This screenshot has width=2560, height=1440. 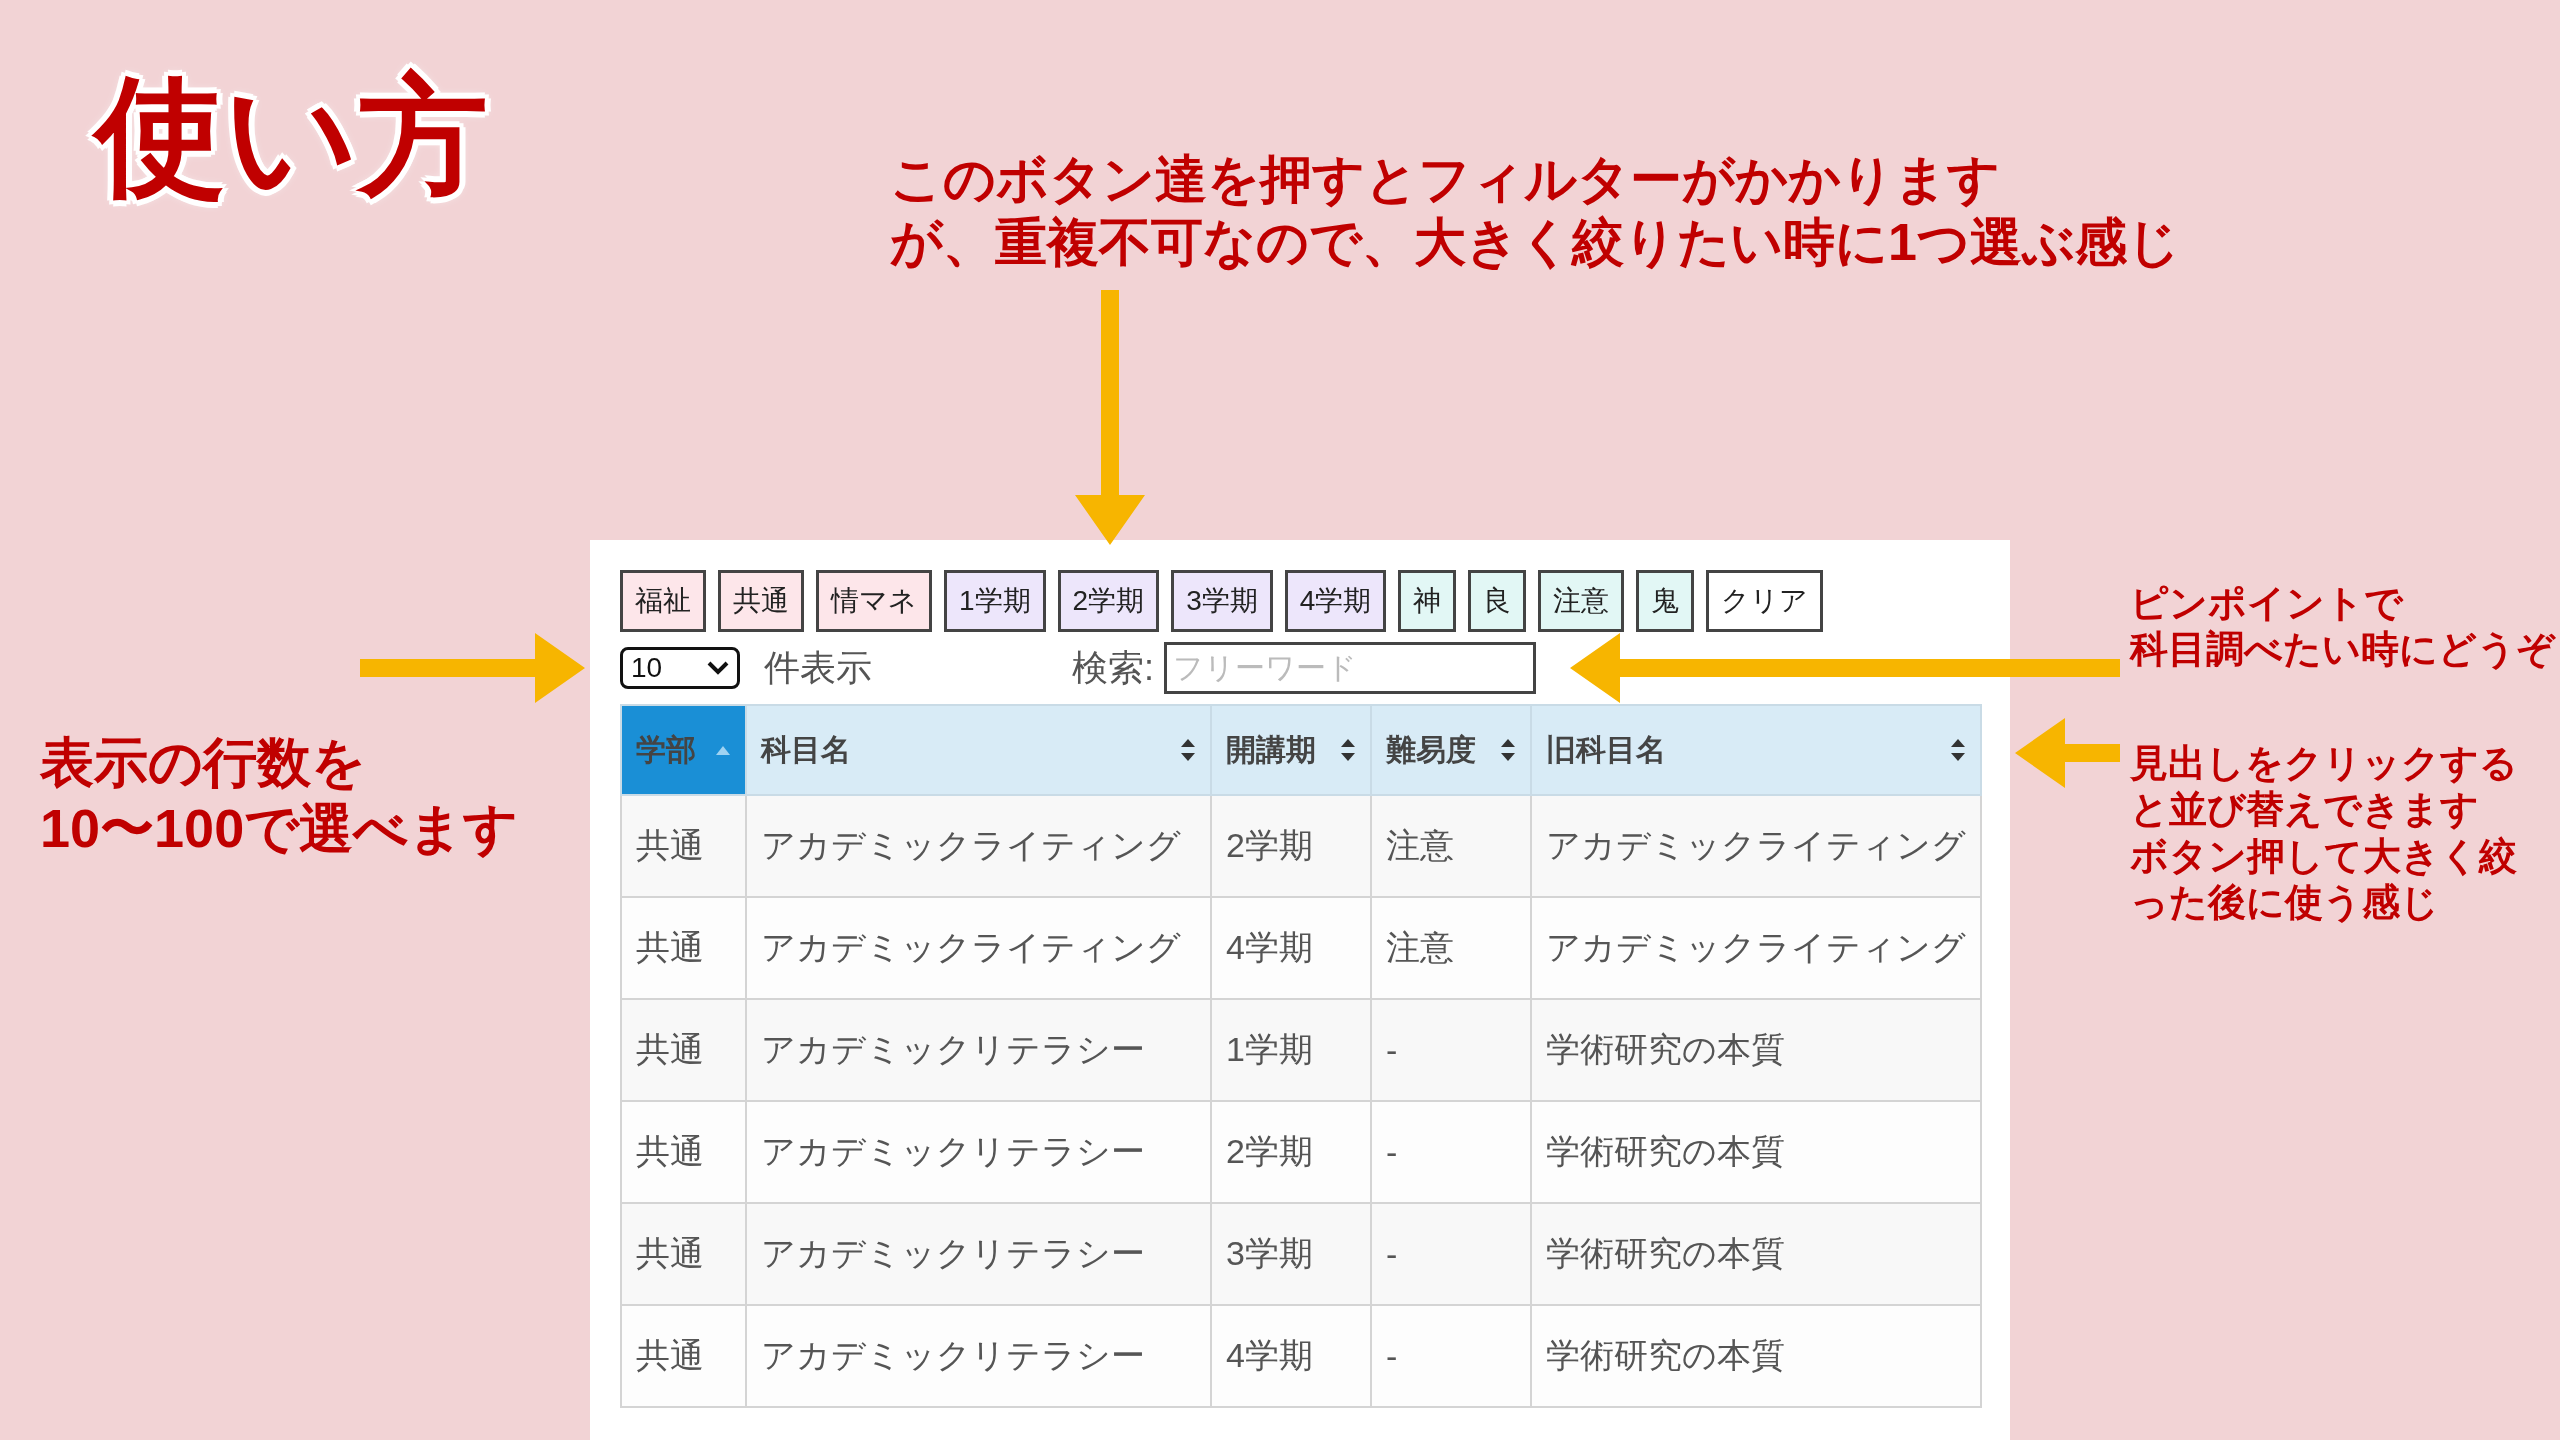 What do you see at coordinates (978, 750) in the screenshot?
I see `column-header: 科目名` at bounding box center [978, 750].